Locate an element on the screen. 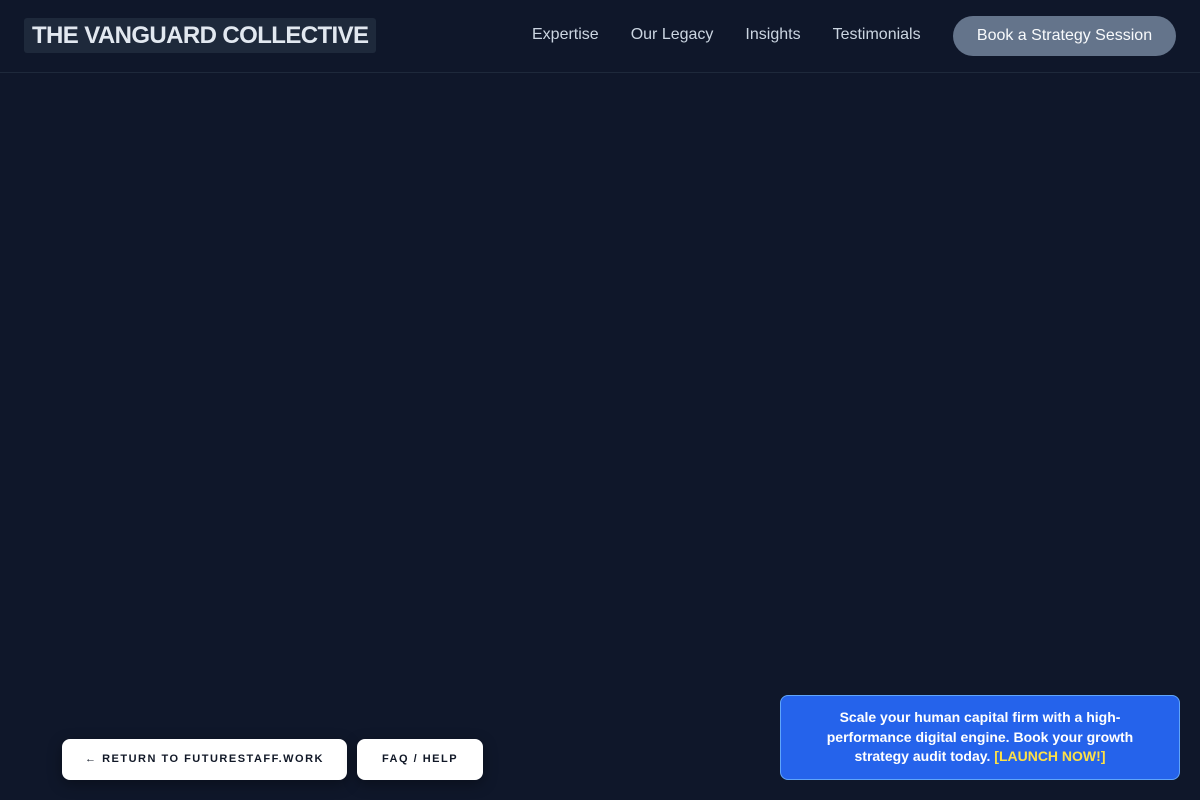  return-to-futurestaff-button: ← RETURN TO FUTURESTAFF.WORK is located at coordinates (204, 759).